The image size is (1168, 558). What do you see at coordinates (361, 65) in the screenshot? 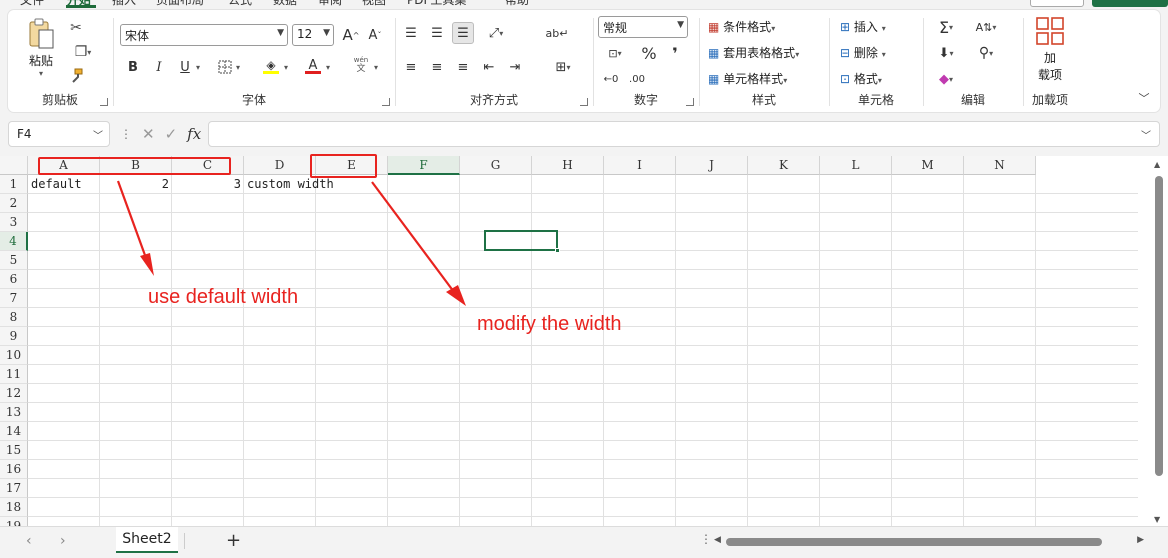
I see `phonetic-guide-icon: wén 文` at bounding box center [361, 65].